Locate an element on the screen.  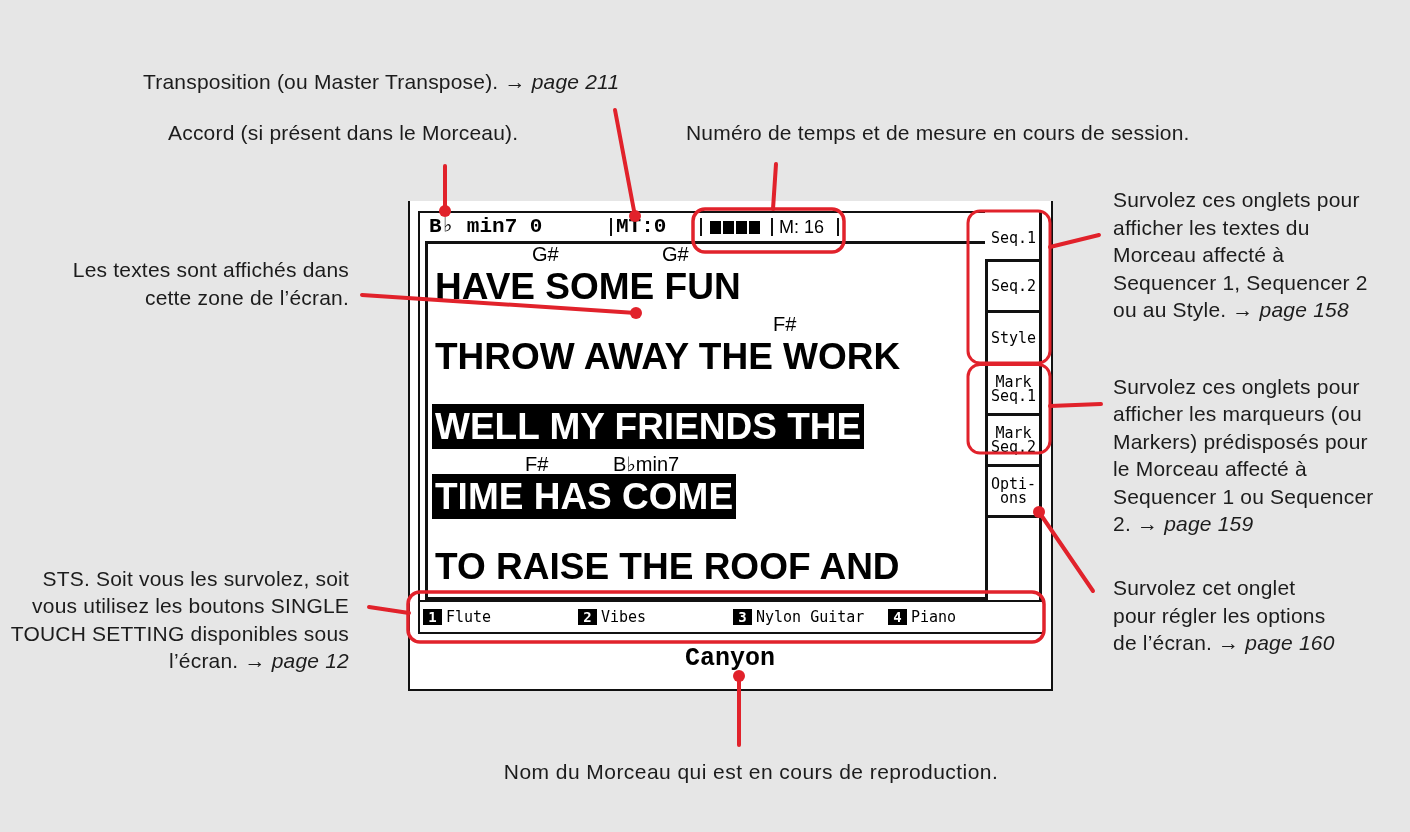
annotation-text: STS. Soit vous les survolez, soit vous utilisez les boutons SINGLE TOUCH SETTING disponibles sous l’écran. → page 12 is located at coordinates (179, 619).